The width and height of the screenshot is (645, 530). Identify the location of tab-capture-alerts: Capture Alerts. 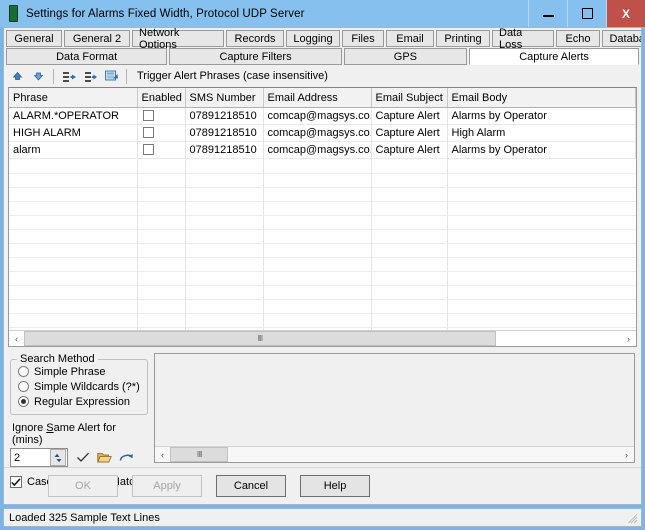
(554, 56).